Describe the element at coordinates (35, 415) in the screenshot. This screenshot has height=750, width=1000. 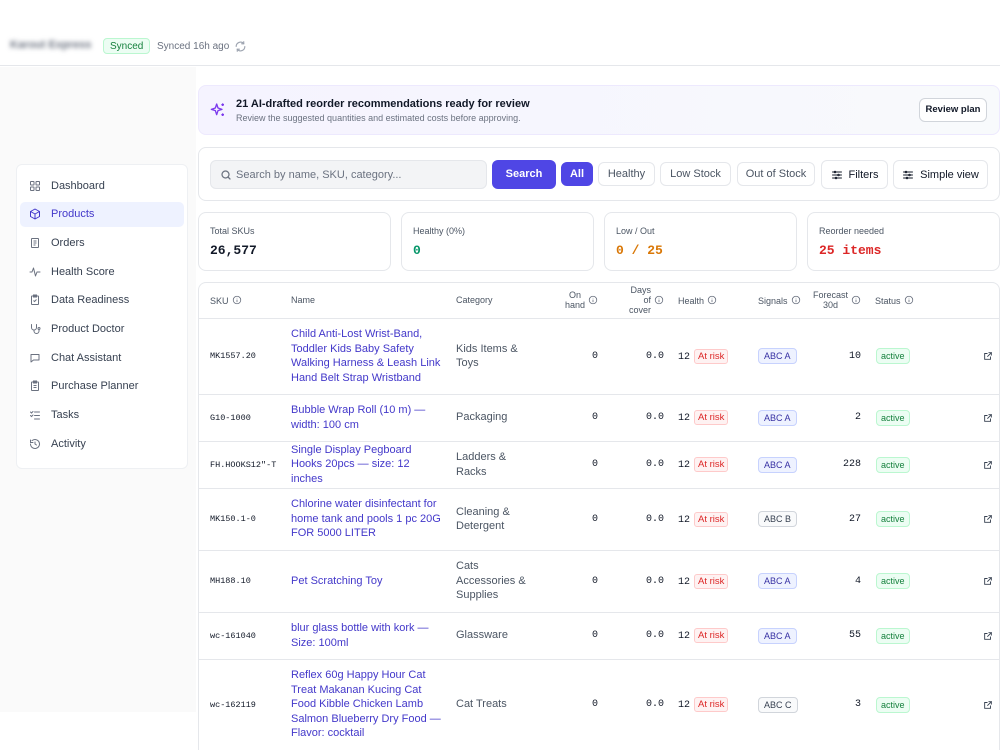
I see `tasks-icon` at that location.